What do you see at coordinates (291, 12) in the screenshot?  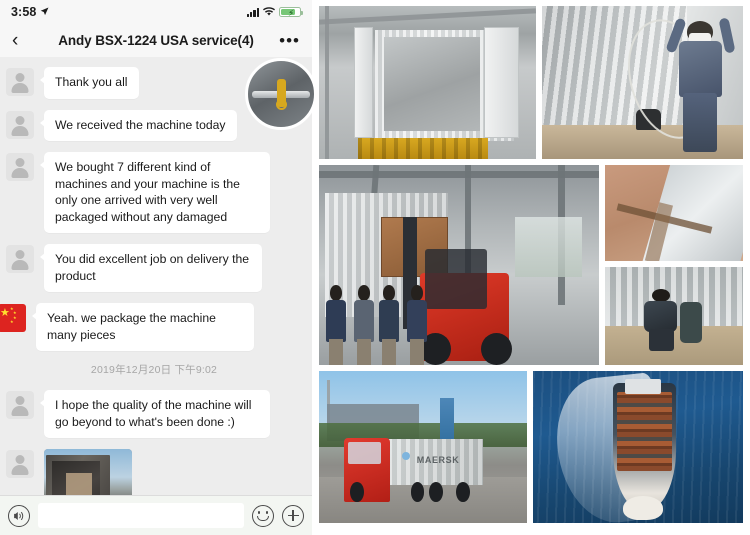 I see `battery-charging-icon: ⚡` at bounding box center [291, 12].